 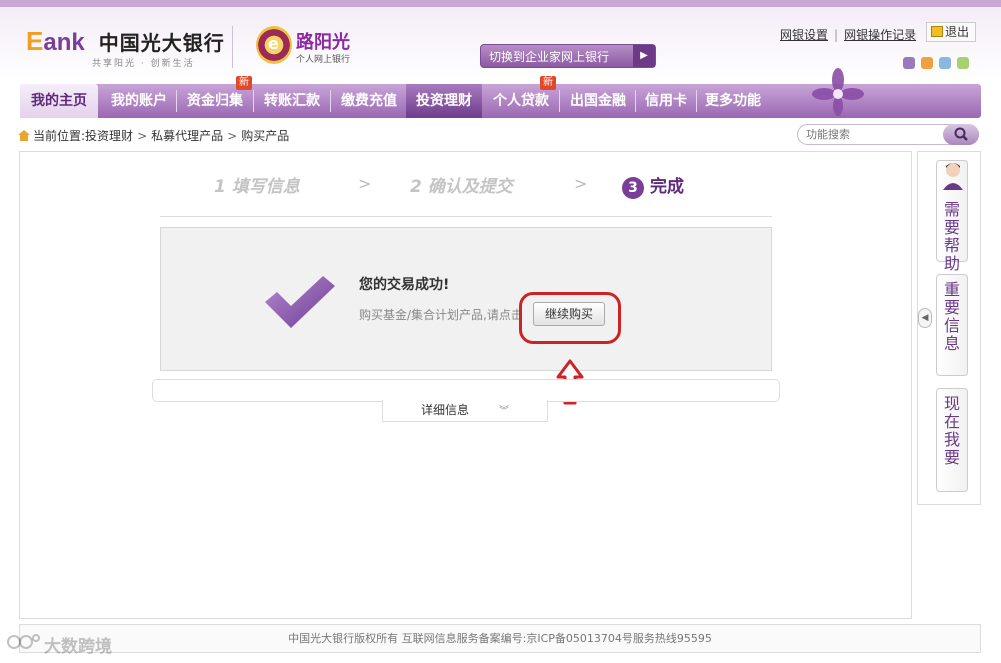 I want to click on breadcrumb-item-current: 购买产品, so click(x=265, y=136).